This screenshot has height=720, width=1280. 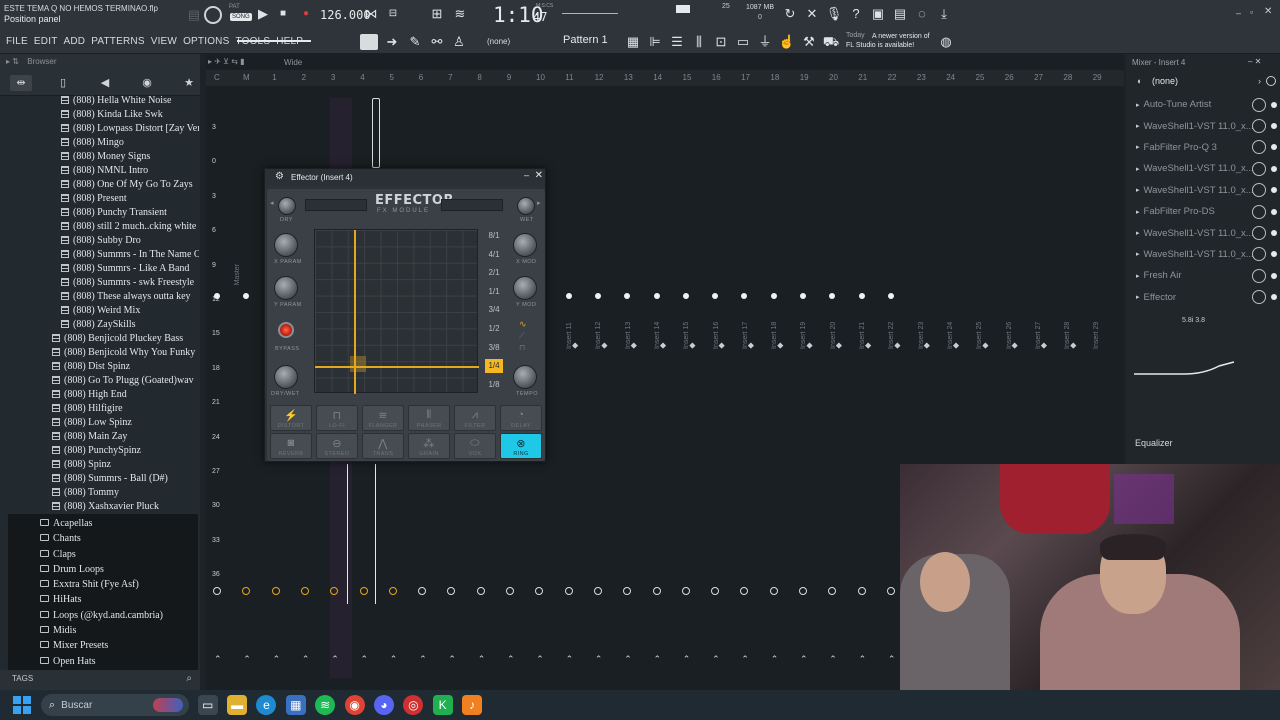 I want to click on effect-slot: ▸ Auto-Tune Artist, so click(x=1203, y=104).